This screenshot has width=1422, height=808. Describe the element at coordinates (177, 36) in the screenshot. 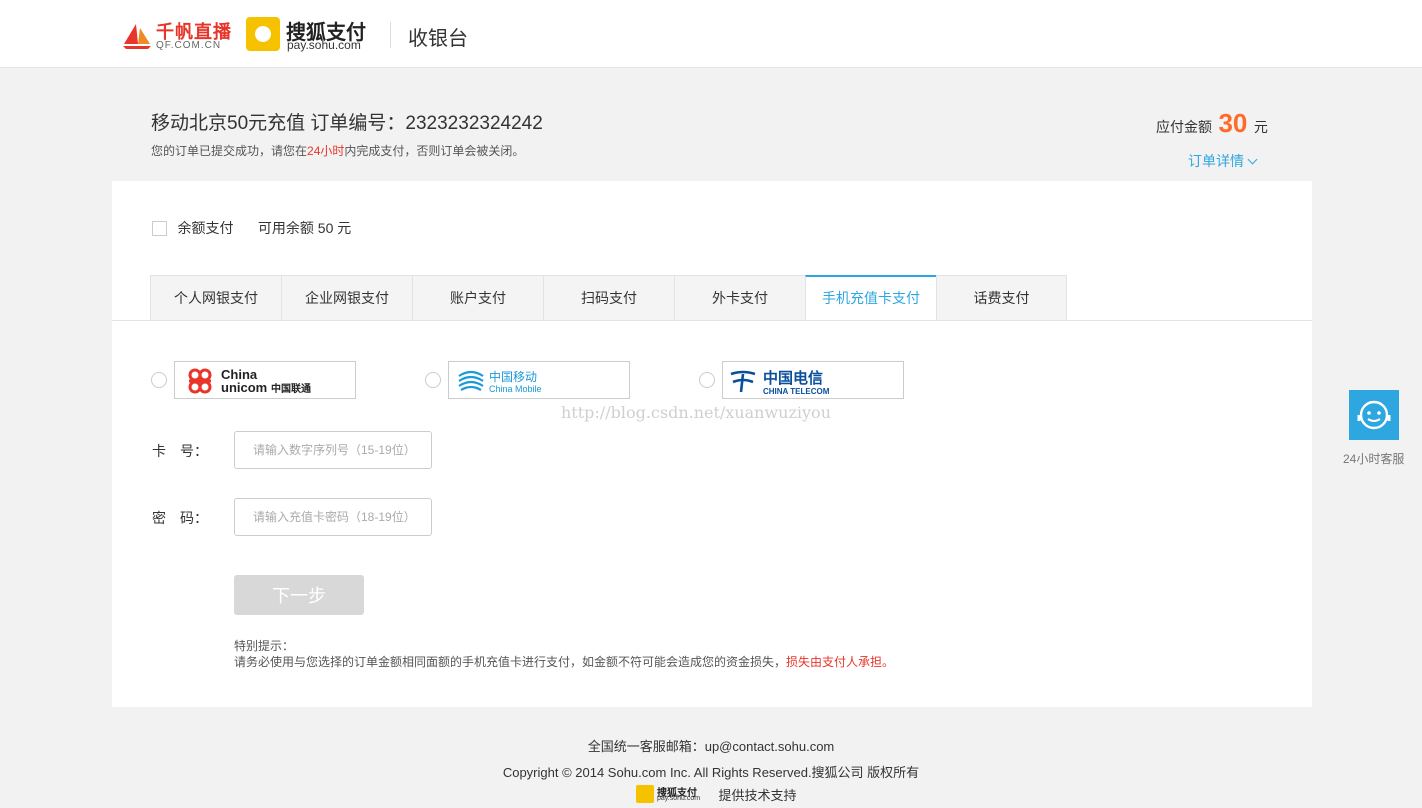

I see `qianfan-logo: 千帆直播 QF.COM.CN` at that location.